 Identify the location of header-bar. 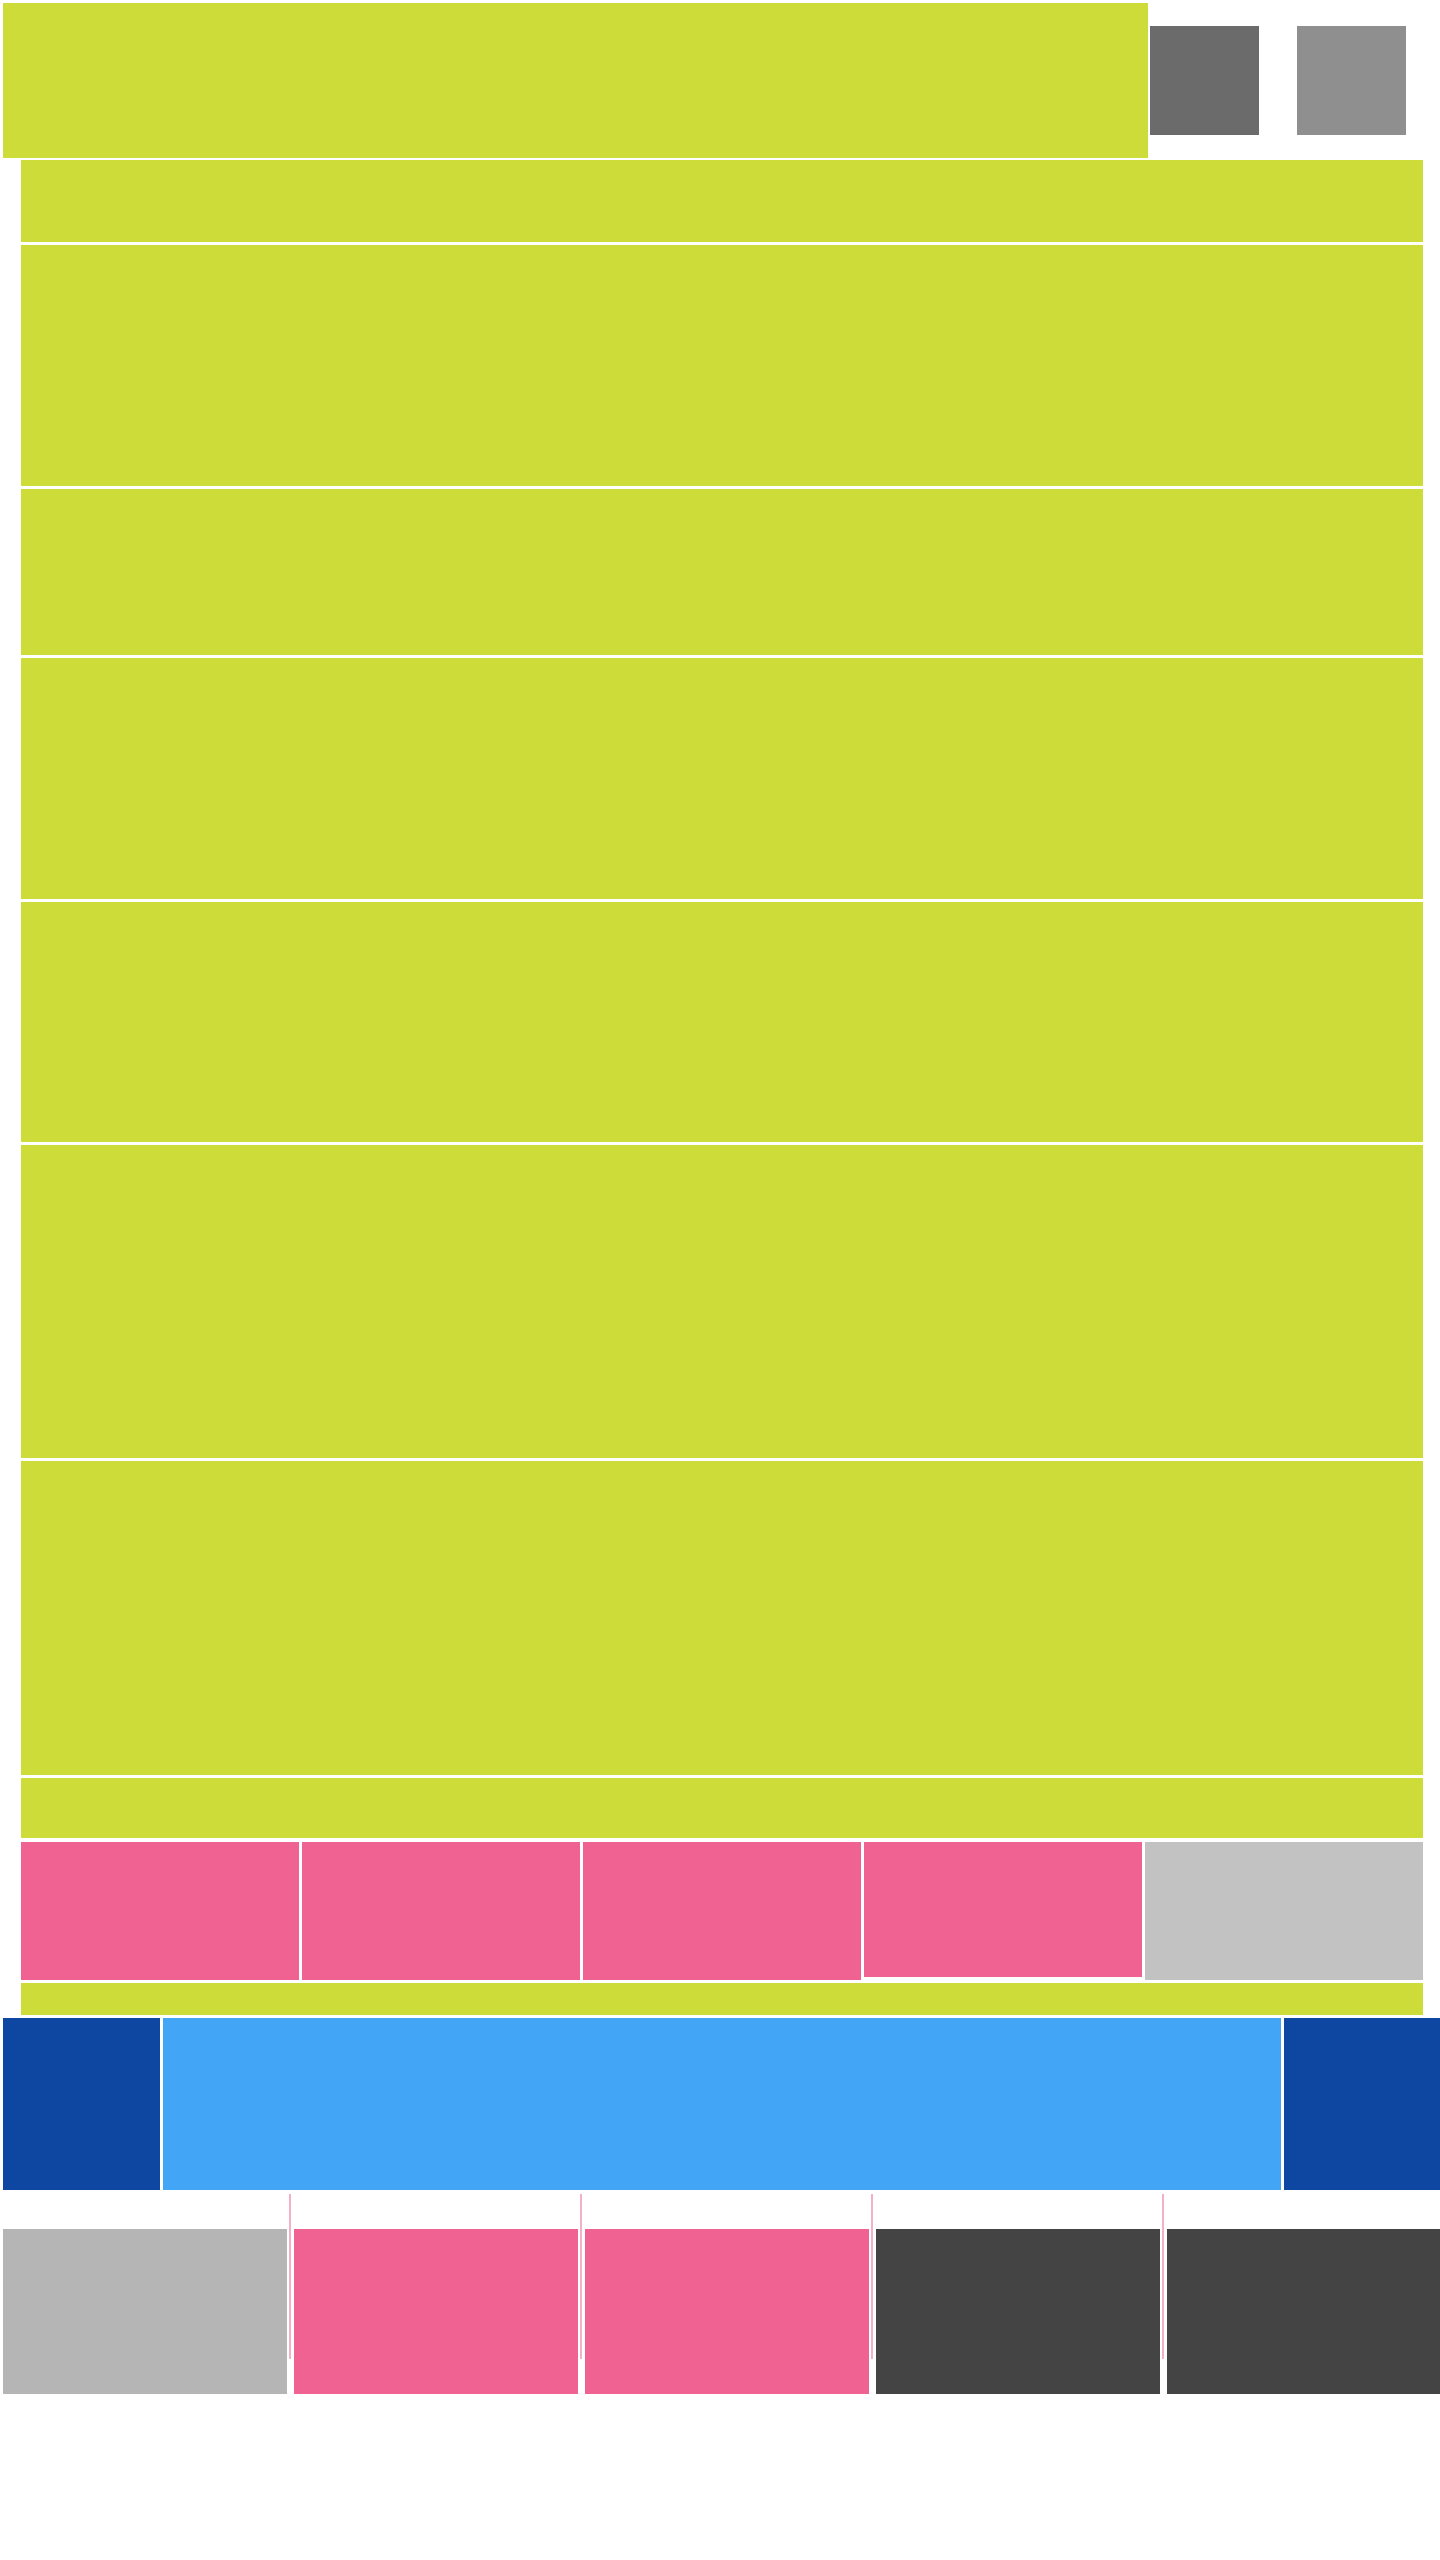
(575, 80).